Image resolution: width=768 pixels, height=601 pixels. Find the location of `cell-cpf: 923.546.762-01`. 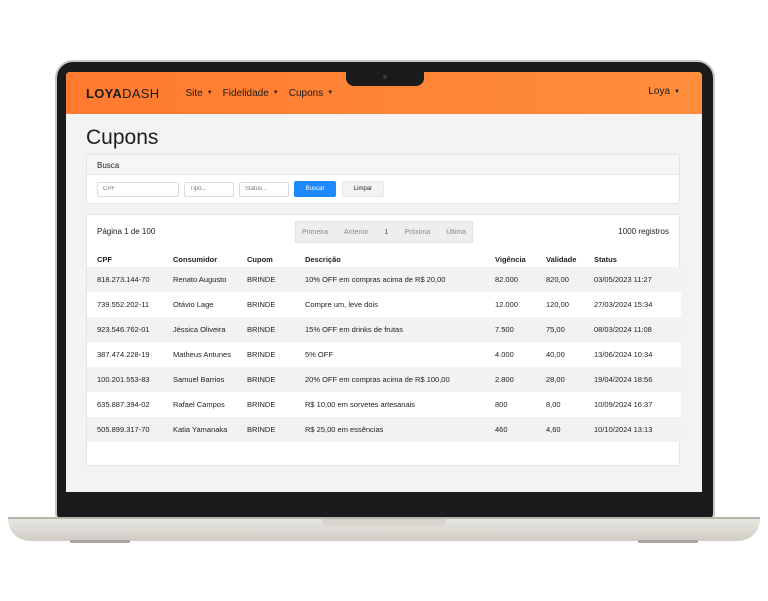

cell-cpf: 923.546.762-01 is located at coordinates (125, 329).